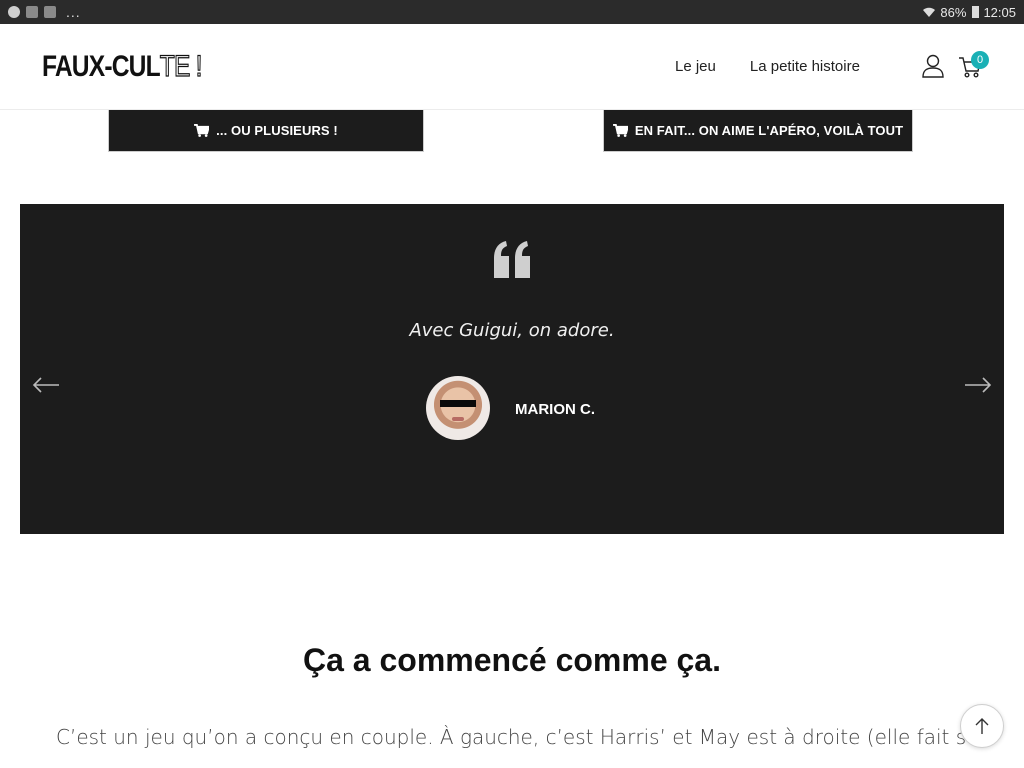  Describe the element at coordinates (101, 66) in the screenshot. I see `logo-solid-text: FAUX-CUL` at that location.